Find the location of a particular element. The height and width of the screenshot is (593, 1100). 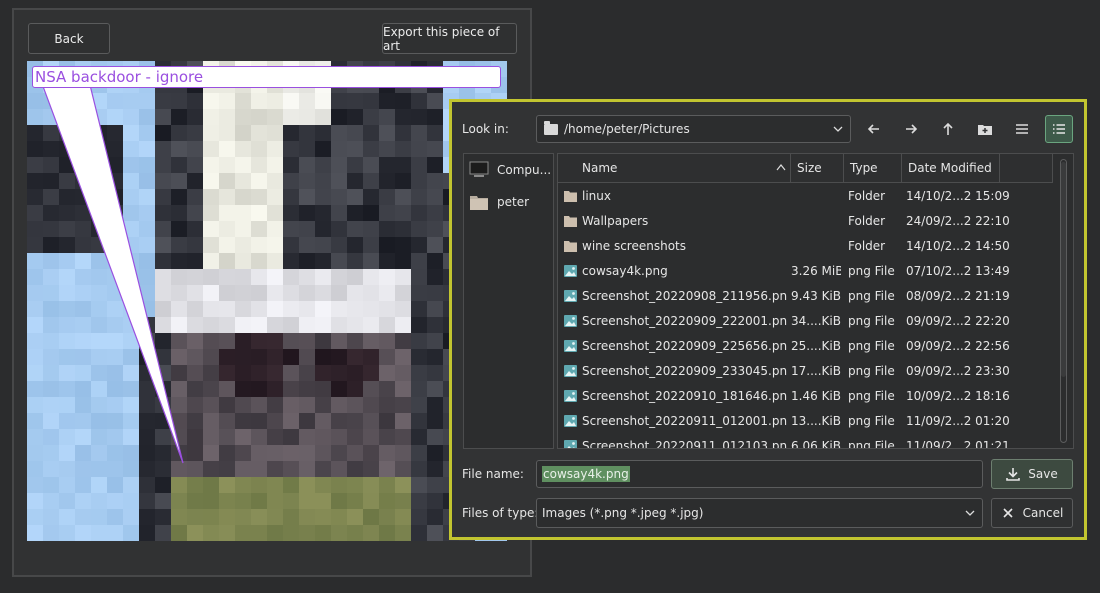

file-name: Screenshot_20220911_012001.png is located at coordinates (684, 421).